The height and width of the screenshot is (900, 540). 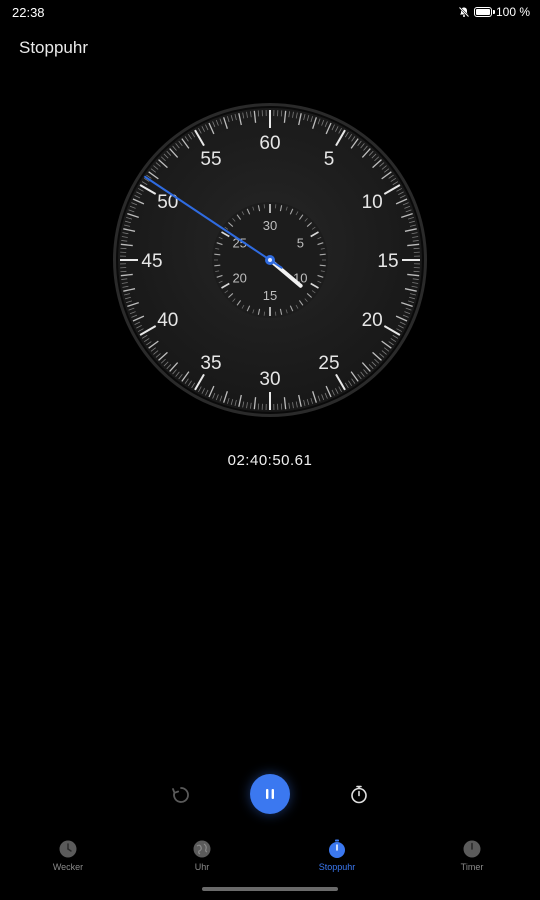 I want to click on battery-text: 100 %, so click(x=512, y=12).